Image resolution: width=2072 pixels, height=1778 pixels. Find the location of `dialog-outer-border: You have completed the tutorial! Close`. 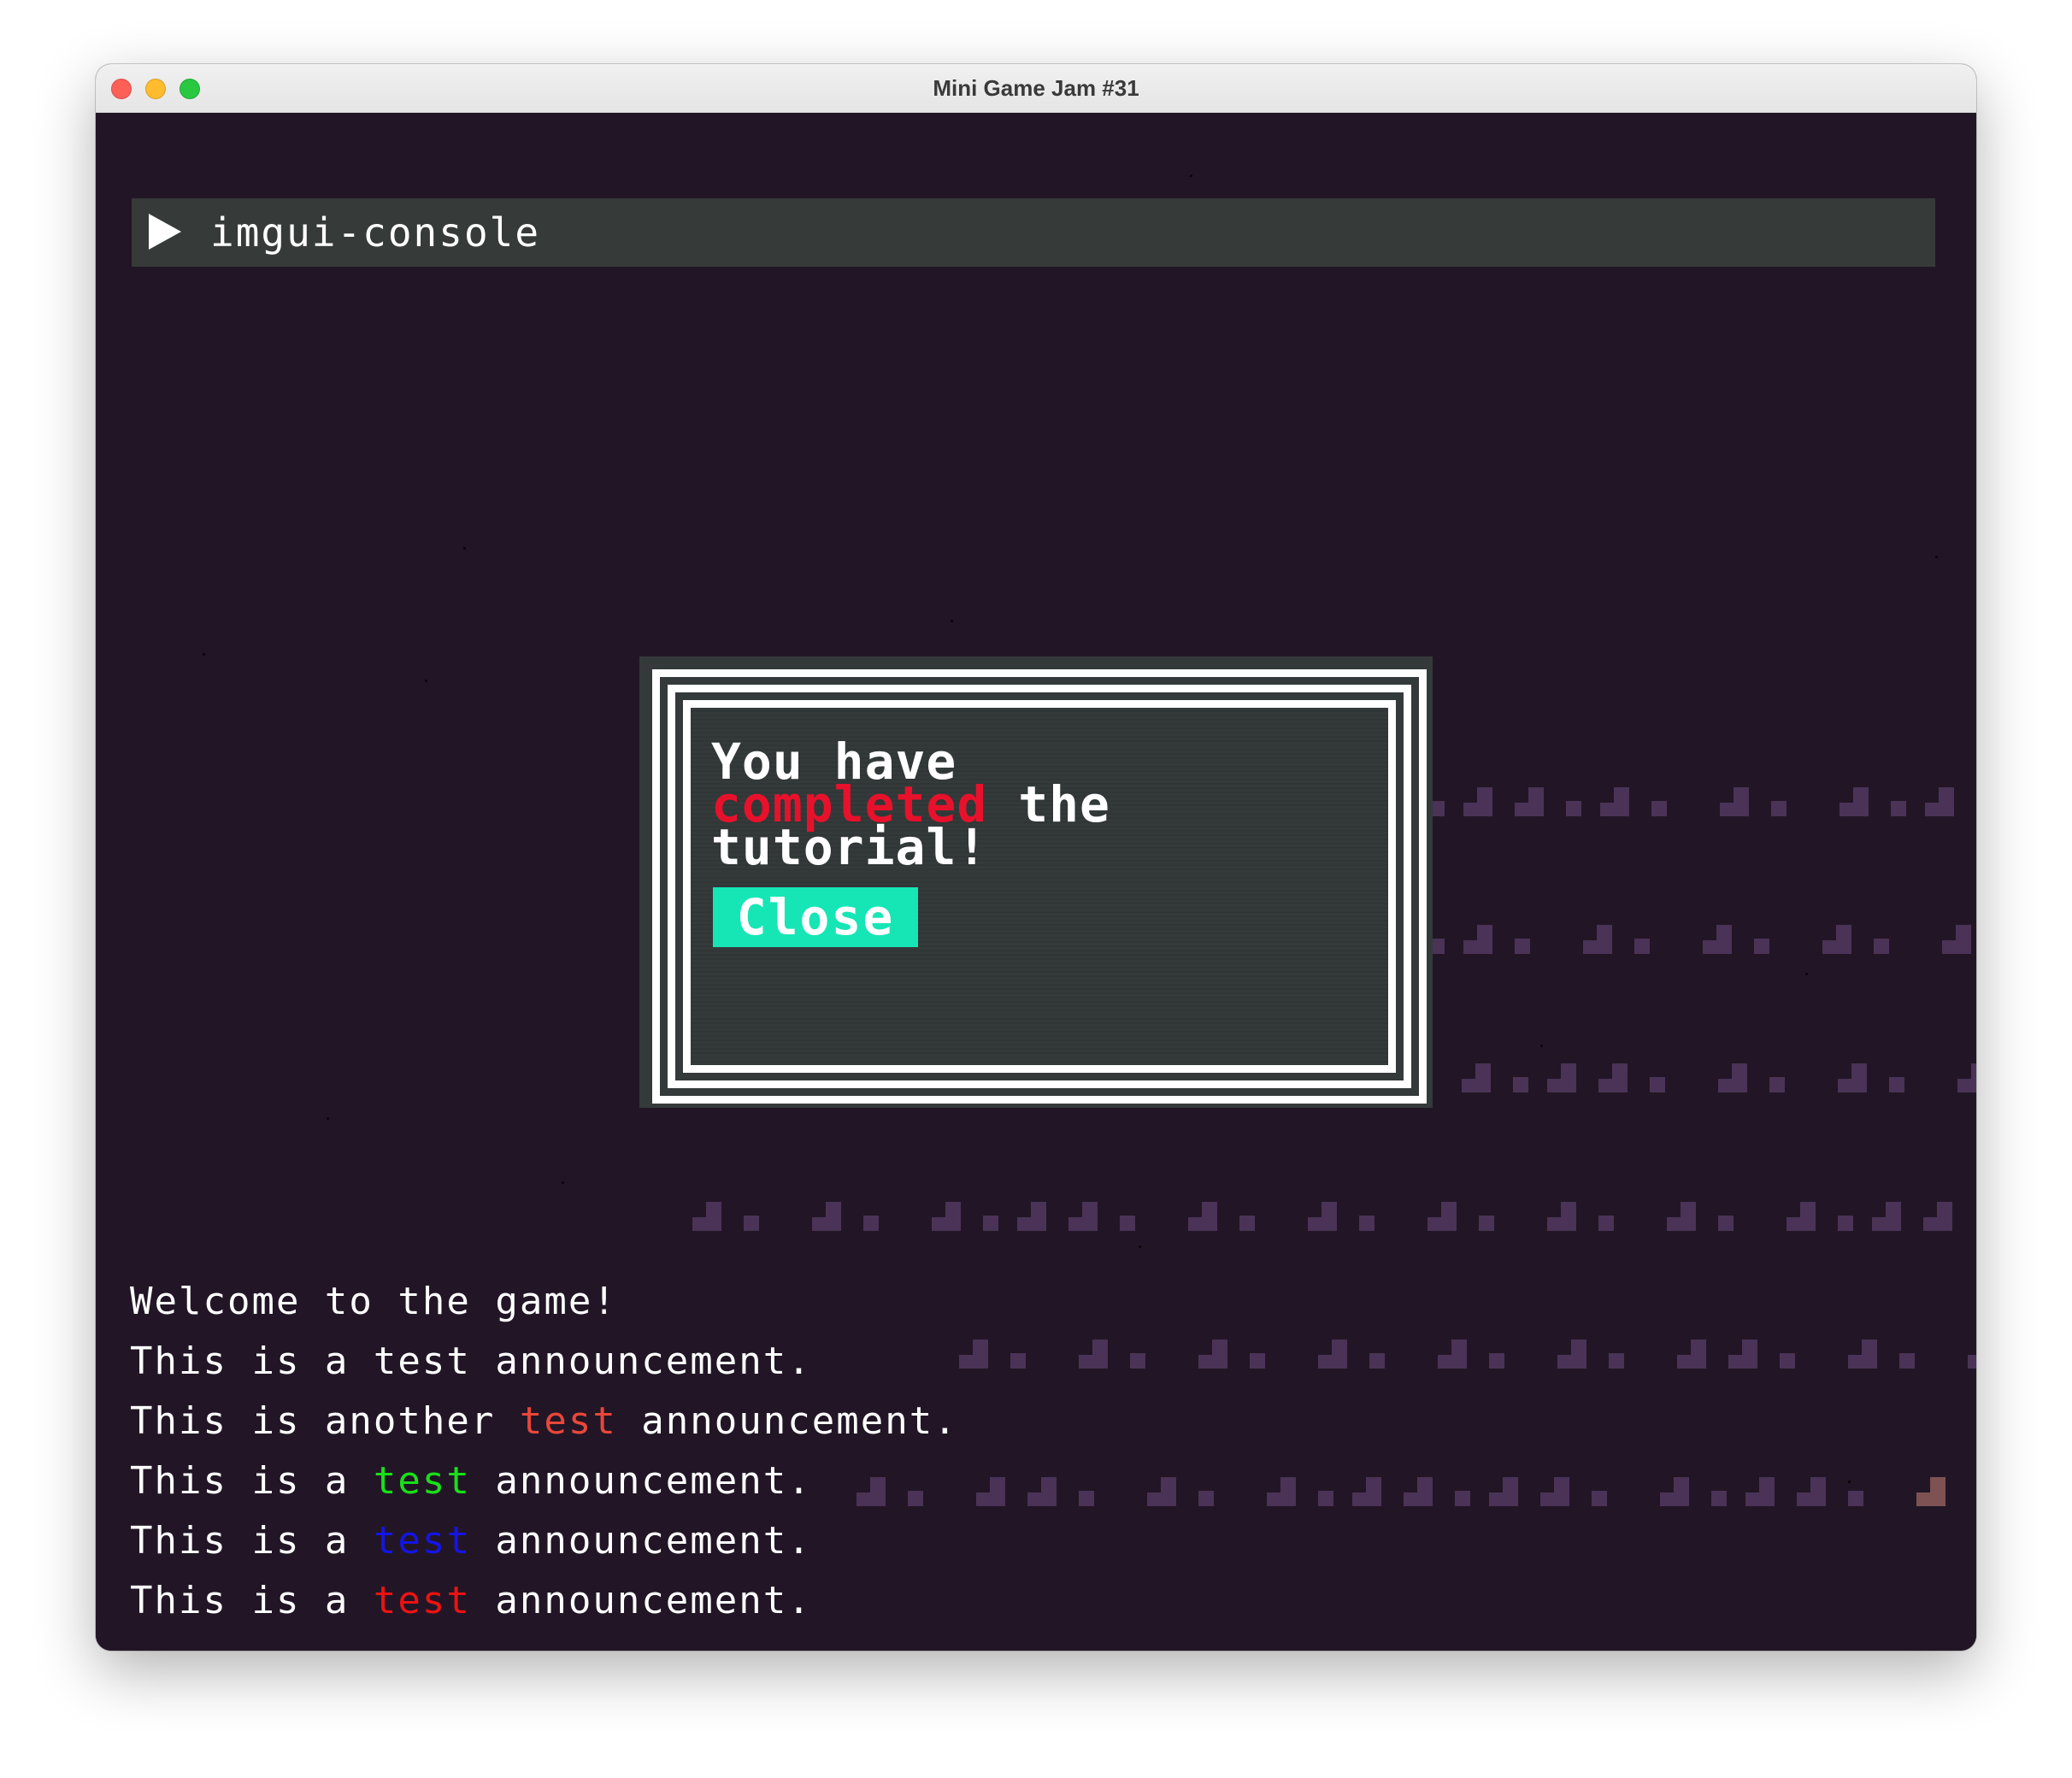

dialog-outer-border: You have completed the tutorial! Close is located at coordinates (1040, 886).